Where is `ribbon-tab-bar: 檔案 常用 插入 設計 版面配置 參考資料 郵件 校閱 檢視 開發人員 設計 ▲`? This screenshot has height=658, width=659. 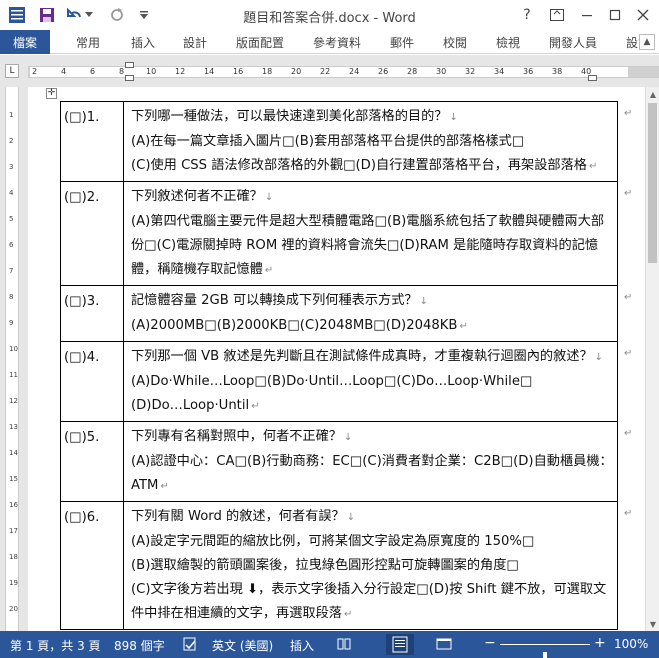
ribbon-tab-bar: 檔案 常用 插入 設計 版面配置 參考資料 郵件 校閱 檢視 開發人員 設計 ▲ is located at coordinates (329, 42).